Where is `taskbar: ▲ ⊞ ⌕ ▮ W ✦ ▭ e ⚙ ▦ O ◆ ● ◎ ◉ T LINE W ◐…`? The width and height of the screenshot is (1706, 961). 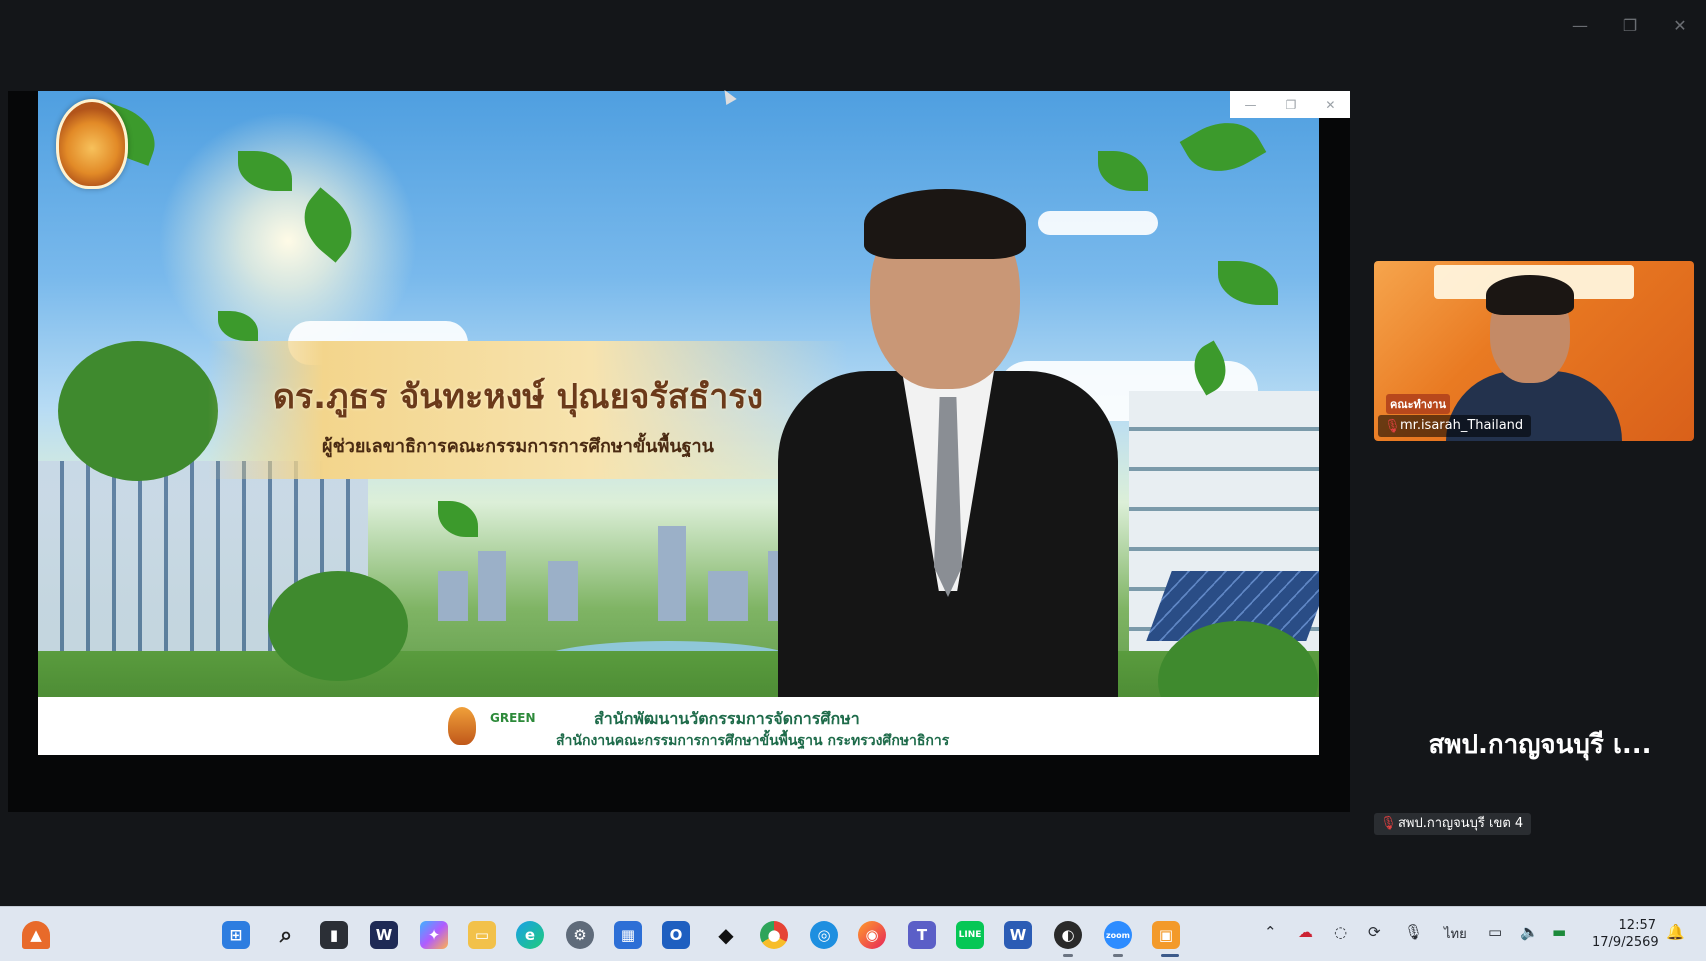 taskbar: ▲ ⊞ ⌕ ▮ W ✦ ▭ e ⚙ ▦ O ◆ ● ◎ ◉ T LINE W ◐… is located at coordinates (853, 933).